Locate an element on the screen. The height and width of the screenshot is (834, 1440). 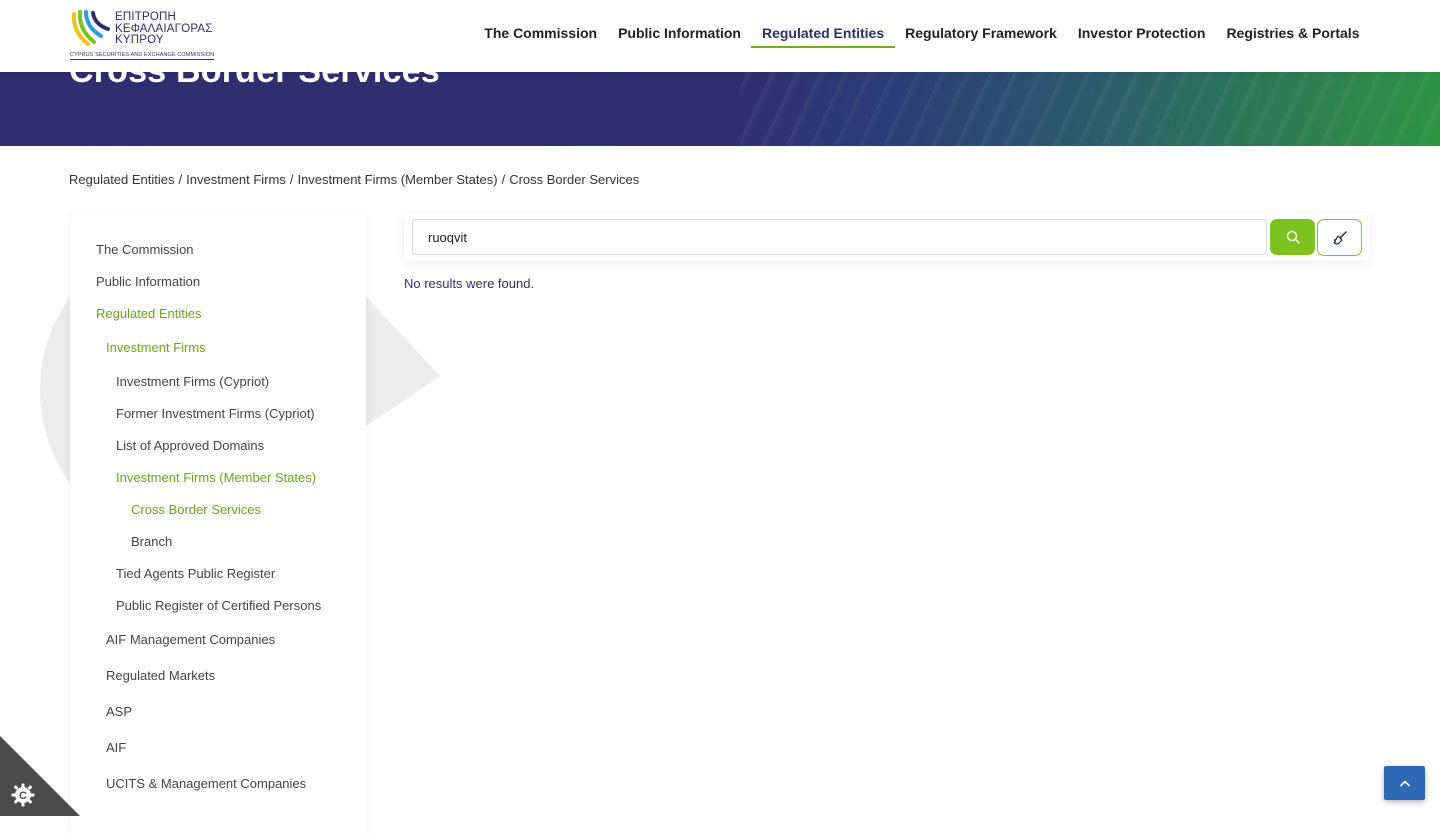
search-panel is located at coordinates (887, 237).